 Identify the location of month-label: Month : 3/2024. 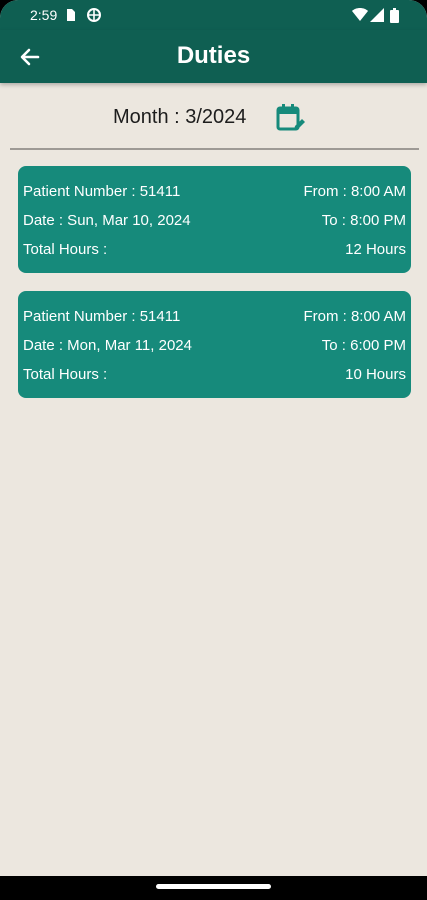
(180, 117).